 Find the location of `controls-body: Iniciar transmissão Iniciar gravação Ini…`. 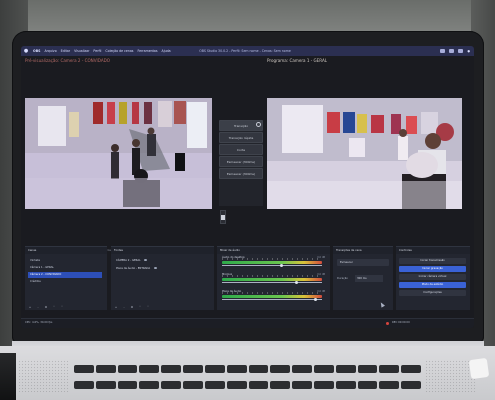

controls-body: Iniciar transmissão Iniciar gravação Ini… is located at coordinates (433, 282).